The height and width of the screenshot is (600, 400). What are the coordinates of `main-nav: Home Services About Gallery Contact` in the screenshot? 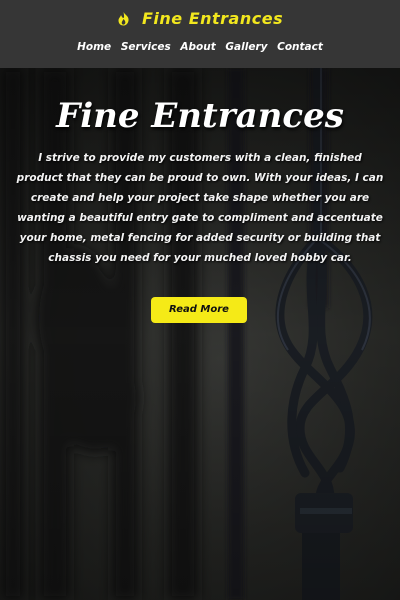 It's located at (200, 47).